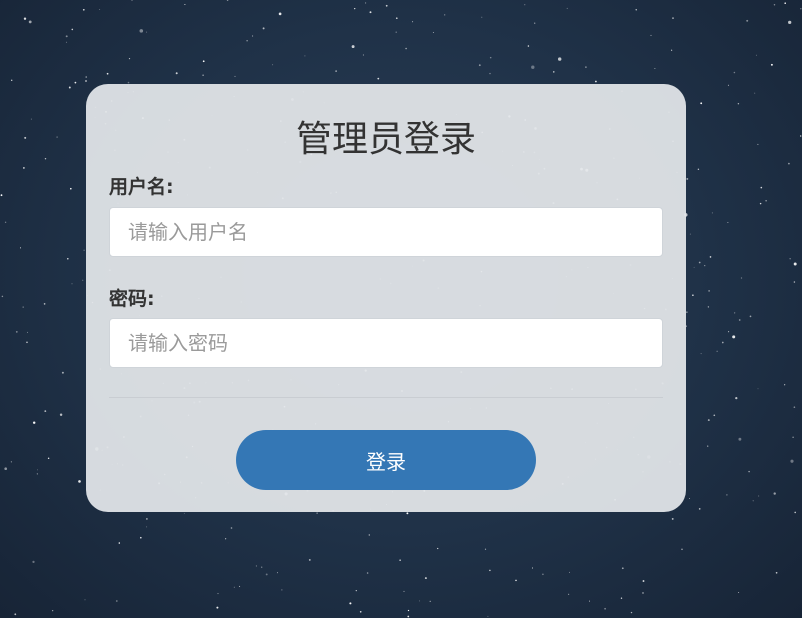 This screenshot has width=802, height=618. What do you see at coordinates (386, 232) in the screenshot?
I see `username-input` at bounding box center [386, 232].